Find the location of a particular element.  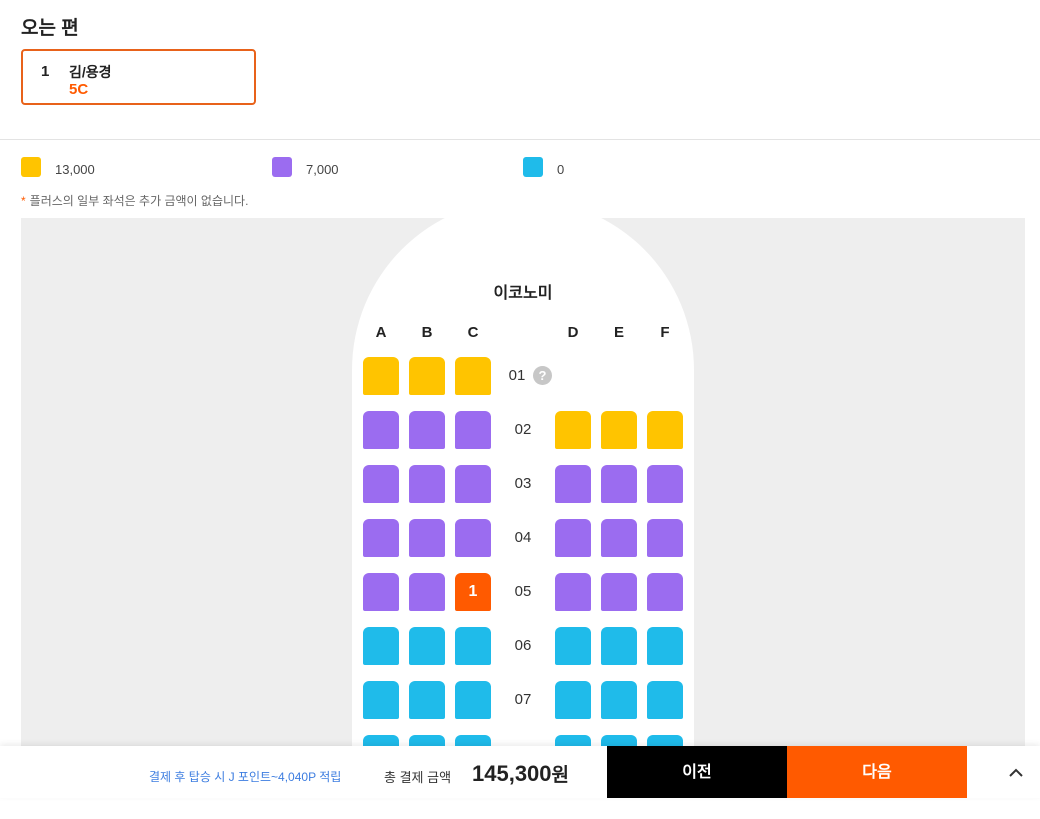

row-label-01: 01 is located at coordinates (517, 375).